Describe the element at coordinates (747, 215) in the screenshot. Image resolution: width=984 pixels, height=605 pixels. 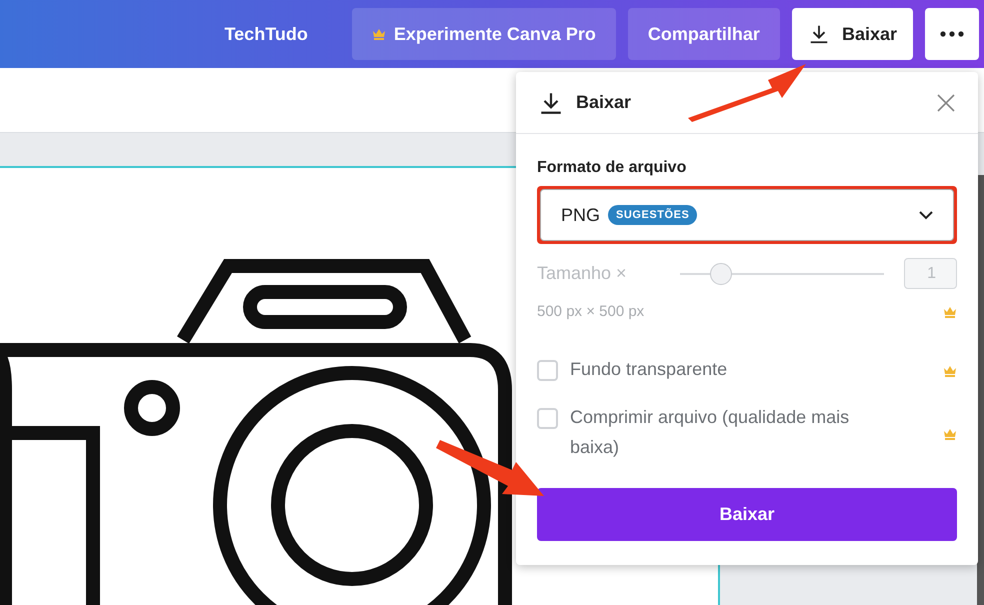
I see `format-select: PNG SUGESTÕES` at that location.